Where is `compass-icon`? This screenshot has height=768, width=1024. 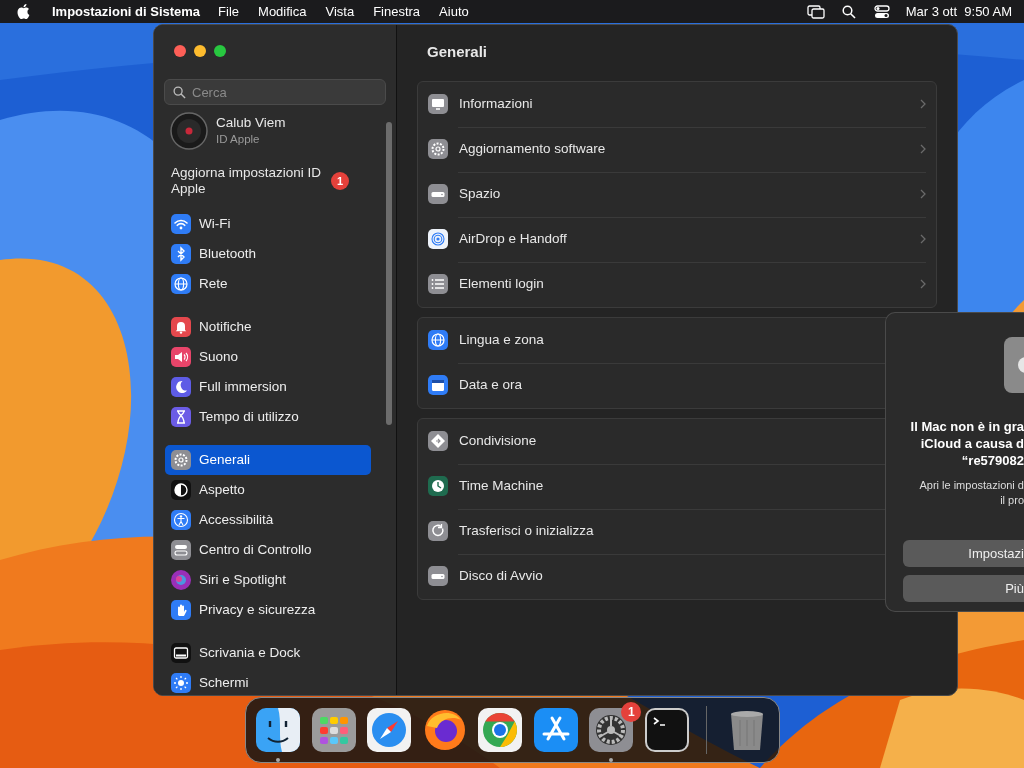
compass-icon is located at coordinates (389, 730).